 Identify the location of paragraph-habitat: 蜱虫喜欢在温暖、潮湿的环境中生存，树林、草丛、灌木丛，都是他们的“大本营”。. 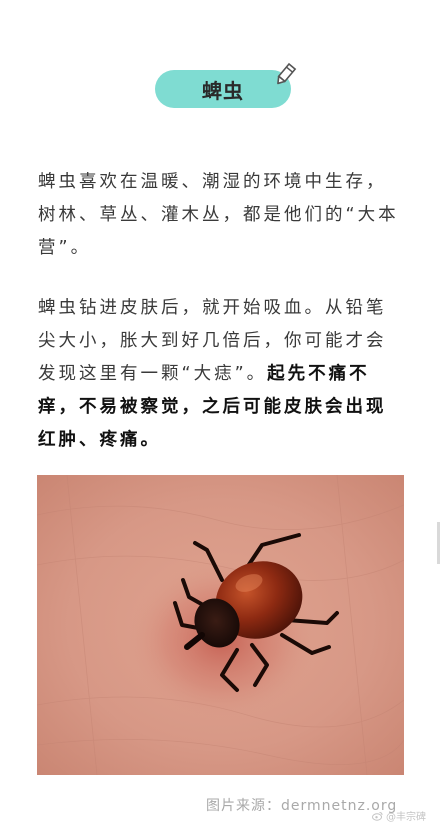
(222, 215).